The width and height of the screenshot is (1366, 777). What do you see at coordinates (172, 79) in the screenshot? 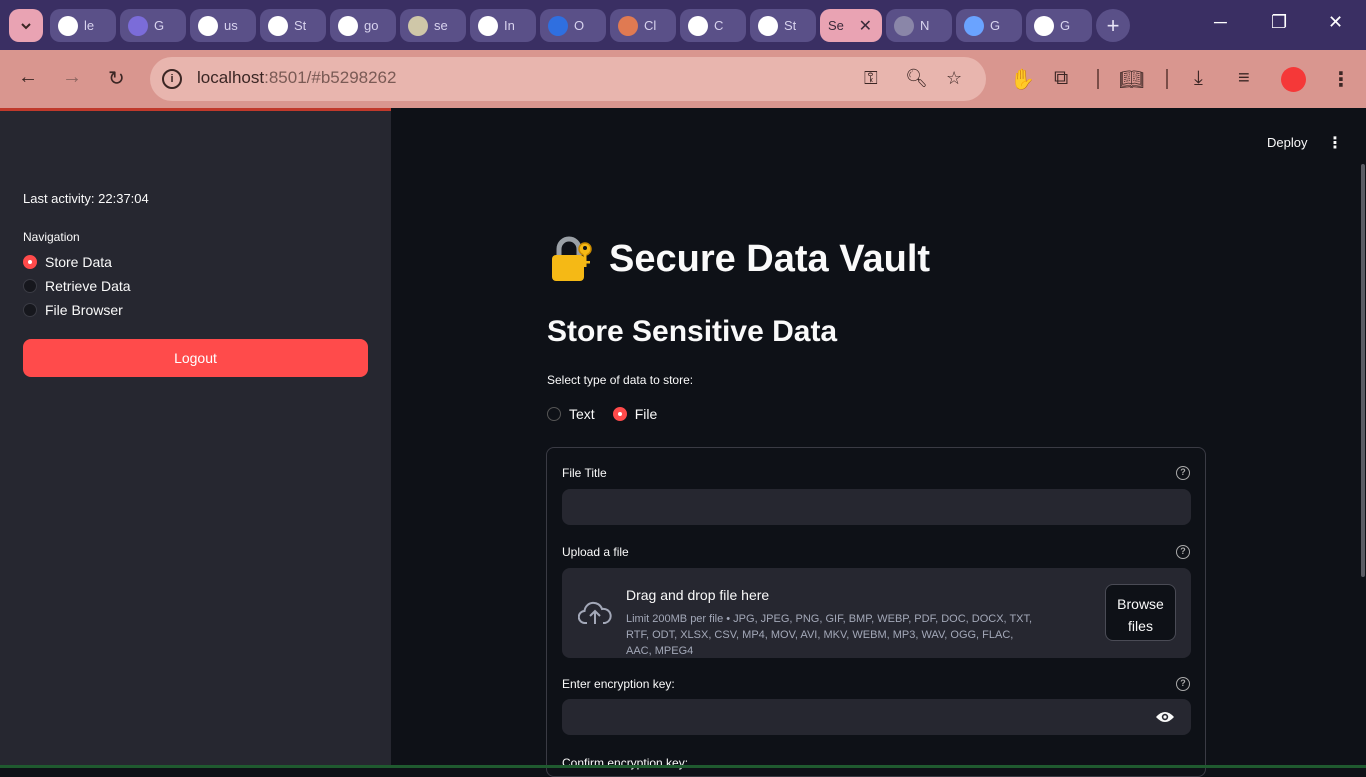
I see `site-info-icon: i` at bounding box center [172, 79].